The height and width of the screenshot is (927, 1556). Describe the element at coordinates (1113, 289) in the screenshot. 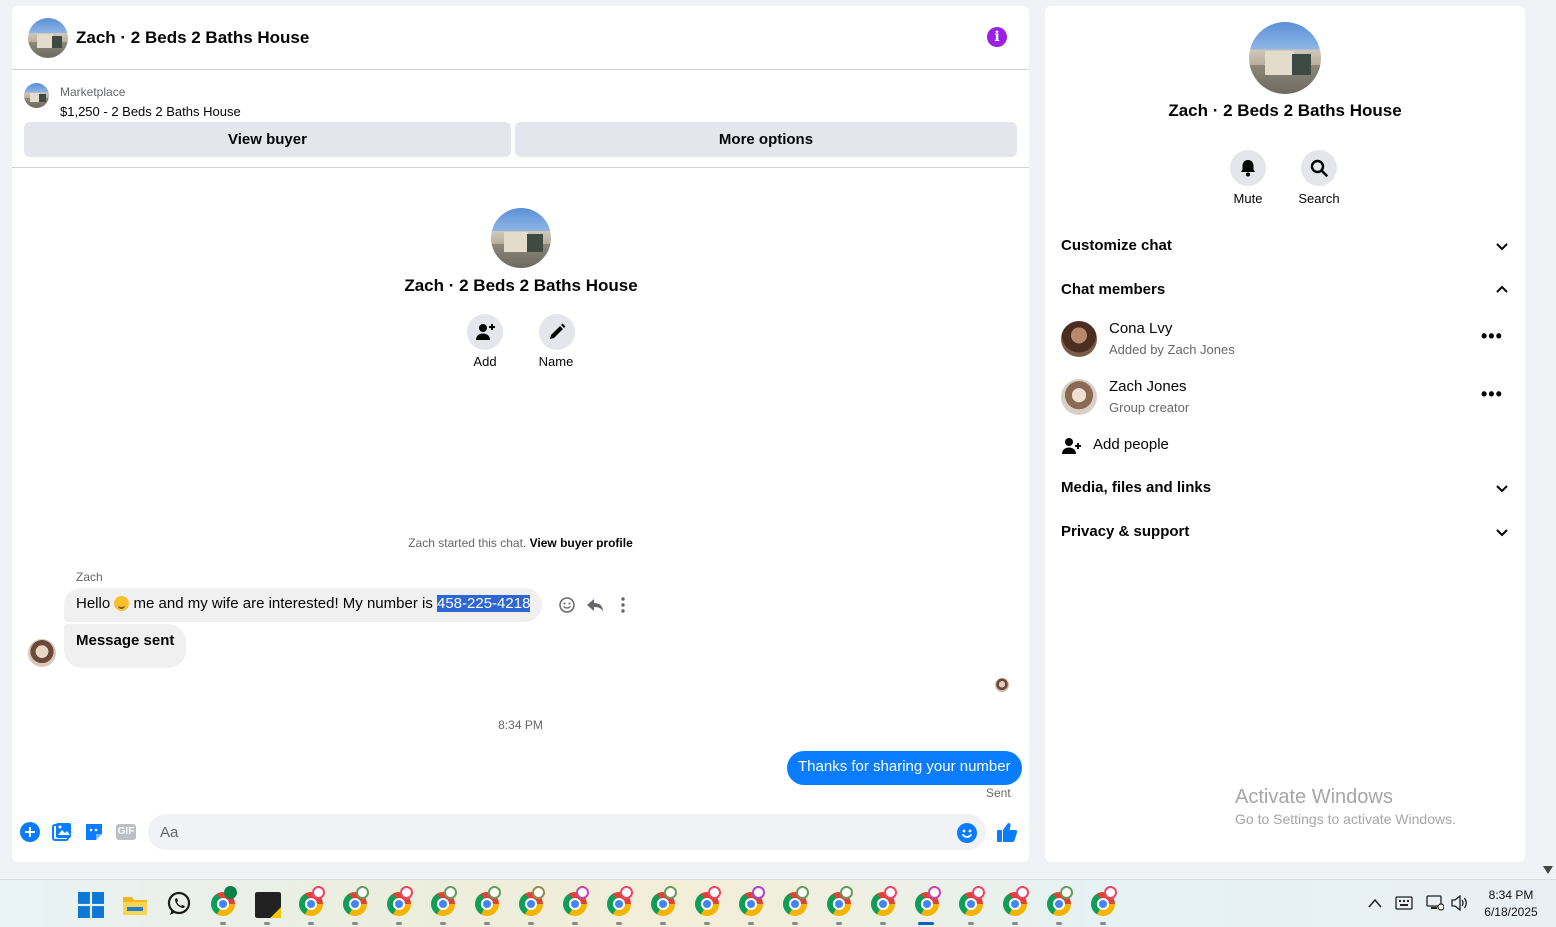

I see `chat-members-label: Chat members` at that location.